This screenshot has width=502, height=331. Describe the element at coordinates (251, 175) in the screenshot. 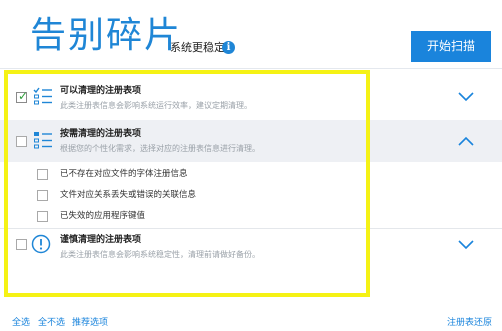

I see `list-item: 已不存在对应文件的字体注册信息` at that location.